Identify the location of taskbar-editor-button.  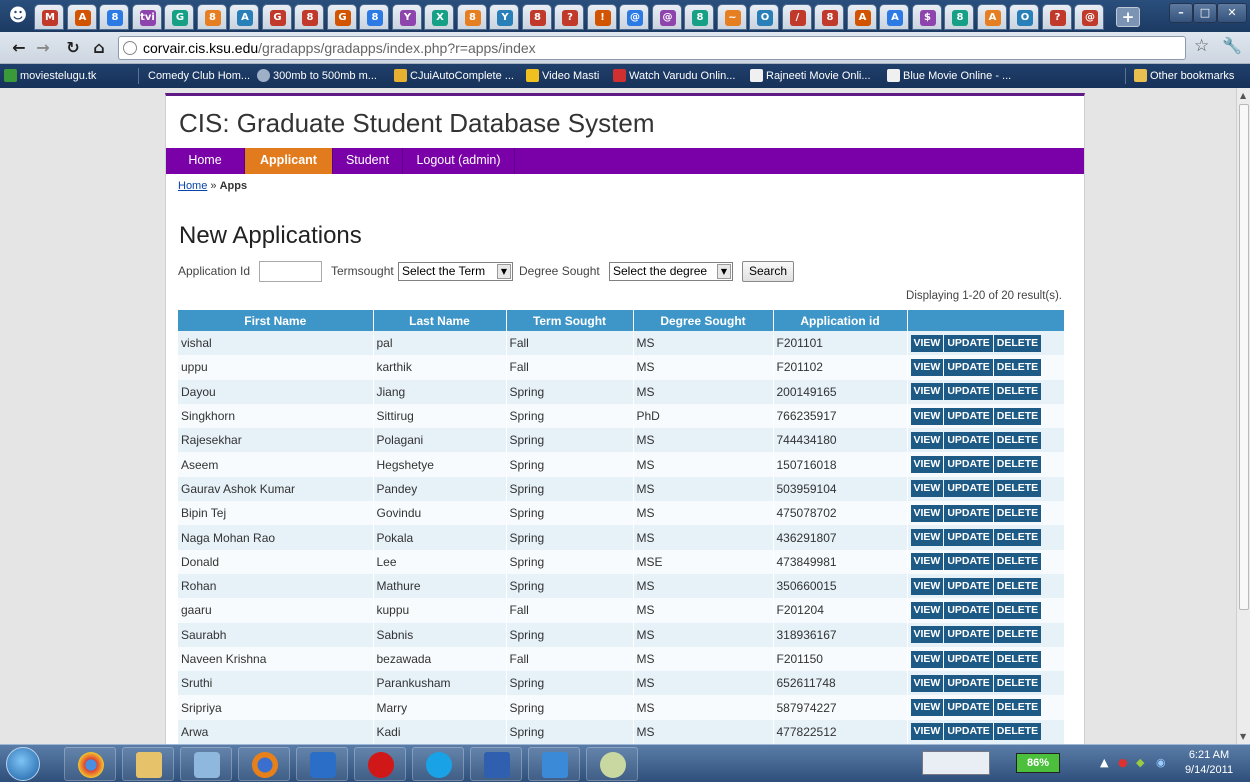
(554, 764).